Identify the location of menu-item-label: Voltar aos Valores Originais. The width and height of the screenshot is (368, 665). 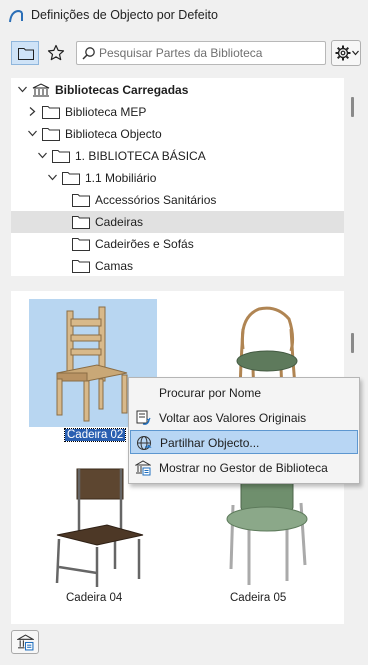
(233, 418).